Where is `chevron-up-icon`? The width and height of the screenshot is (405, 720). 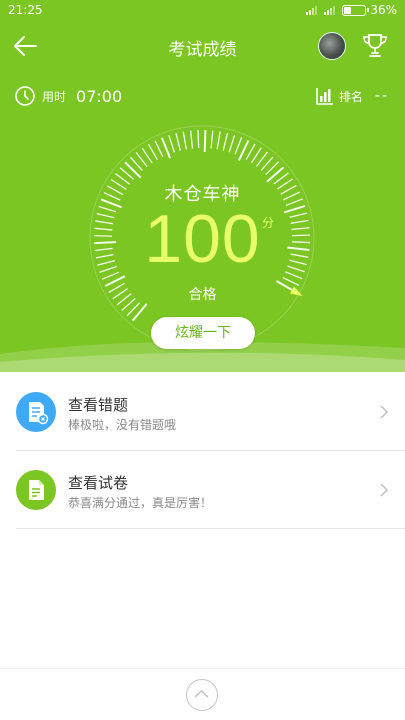 chevron-up-icon is located at coordinates (201, 693).